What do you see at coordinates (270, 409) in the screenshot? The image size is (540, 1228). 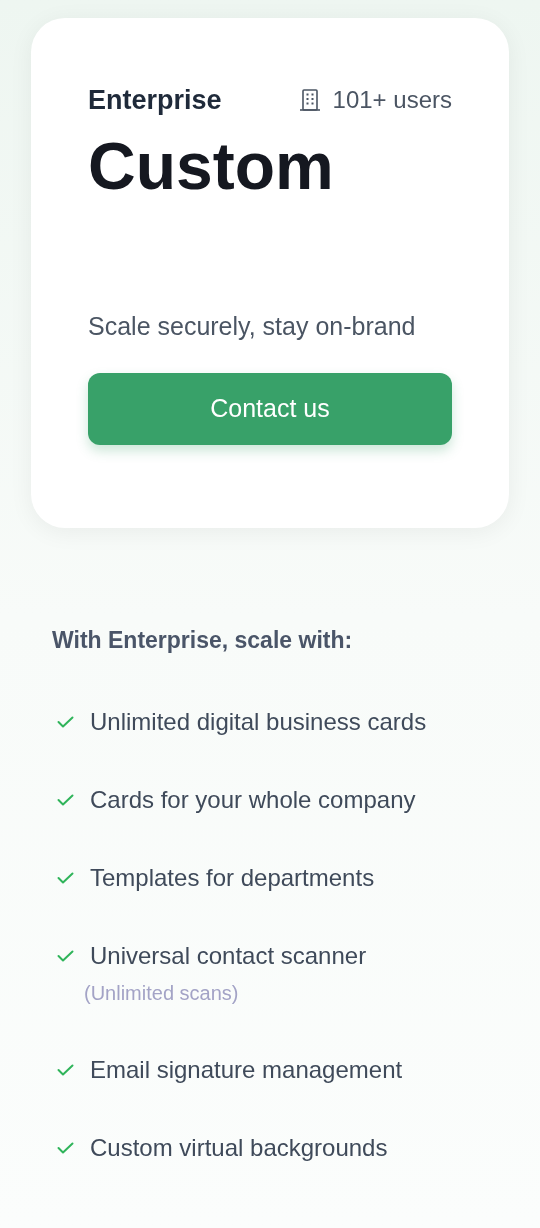 I see `contact-button: Contact us` at bounding box center [270, 409].